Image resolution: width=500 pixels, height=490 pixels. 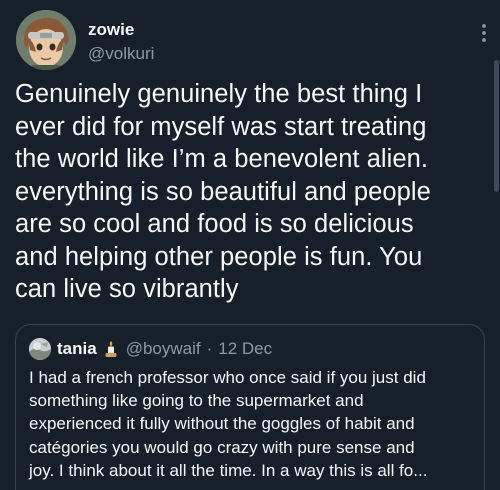 I want to click on quoted-tweet-header: tania @boywaif · 12 Dec, so click(x=150, y=349).